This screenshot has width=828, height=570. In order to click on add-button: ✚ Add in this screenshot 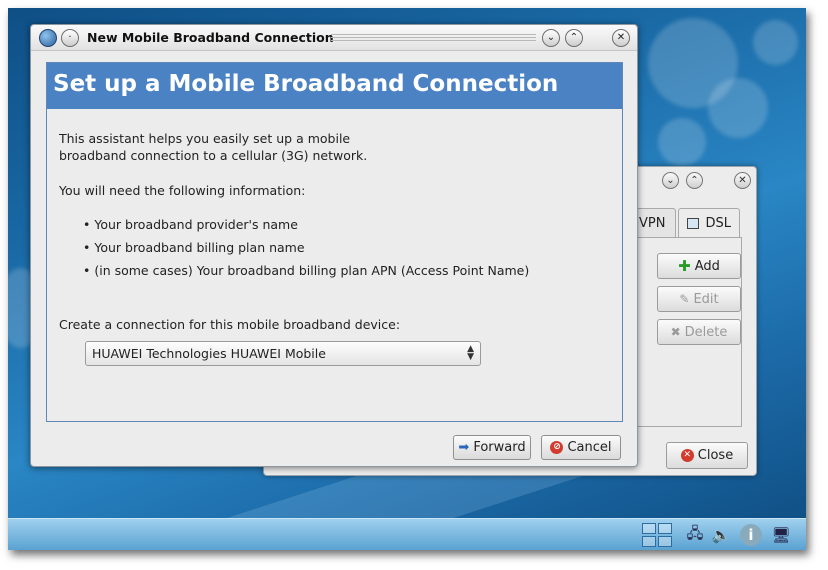, I will do `click(699, 266)`.